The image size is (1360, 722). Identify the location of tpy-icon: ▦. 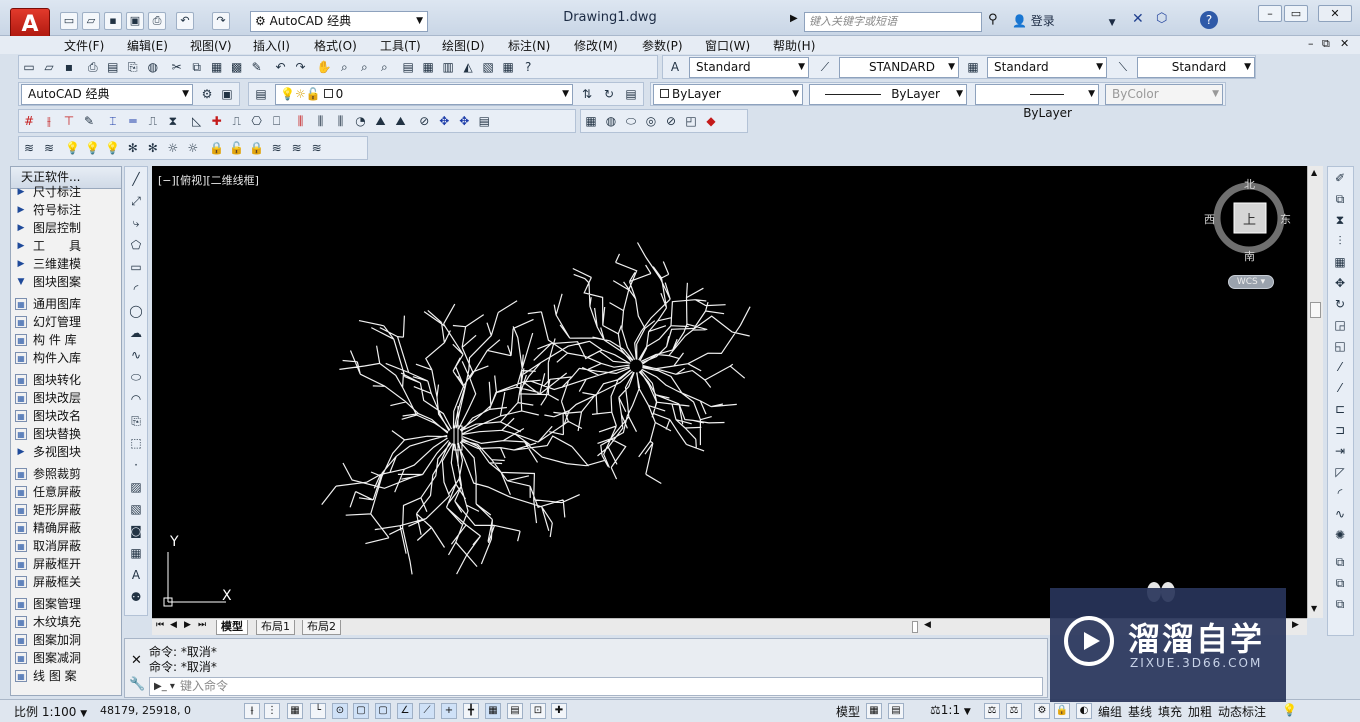
(493, 711).